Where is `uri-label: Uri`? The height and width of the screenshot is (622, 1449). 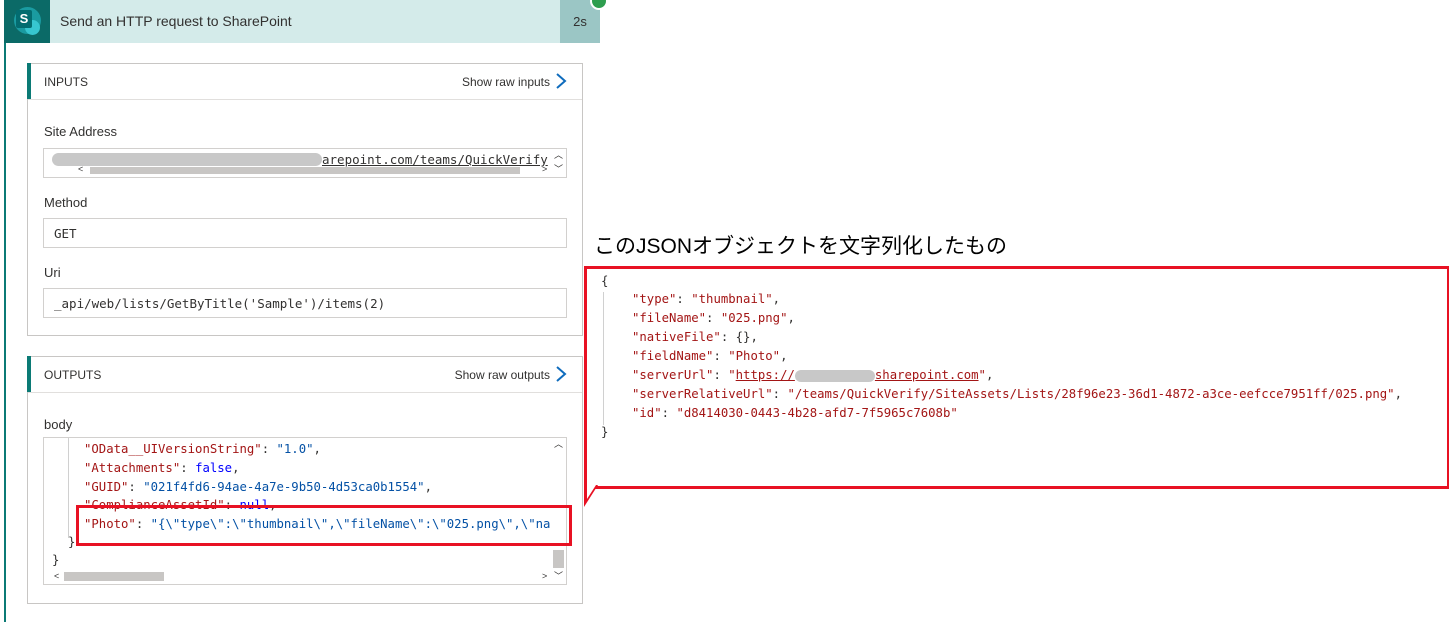 uri-label: Uri is located at coordinates (52, 272).